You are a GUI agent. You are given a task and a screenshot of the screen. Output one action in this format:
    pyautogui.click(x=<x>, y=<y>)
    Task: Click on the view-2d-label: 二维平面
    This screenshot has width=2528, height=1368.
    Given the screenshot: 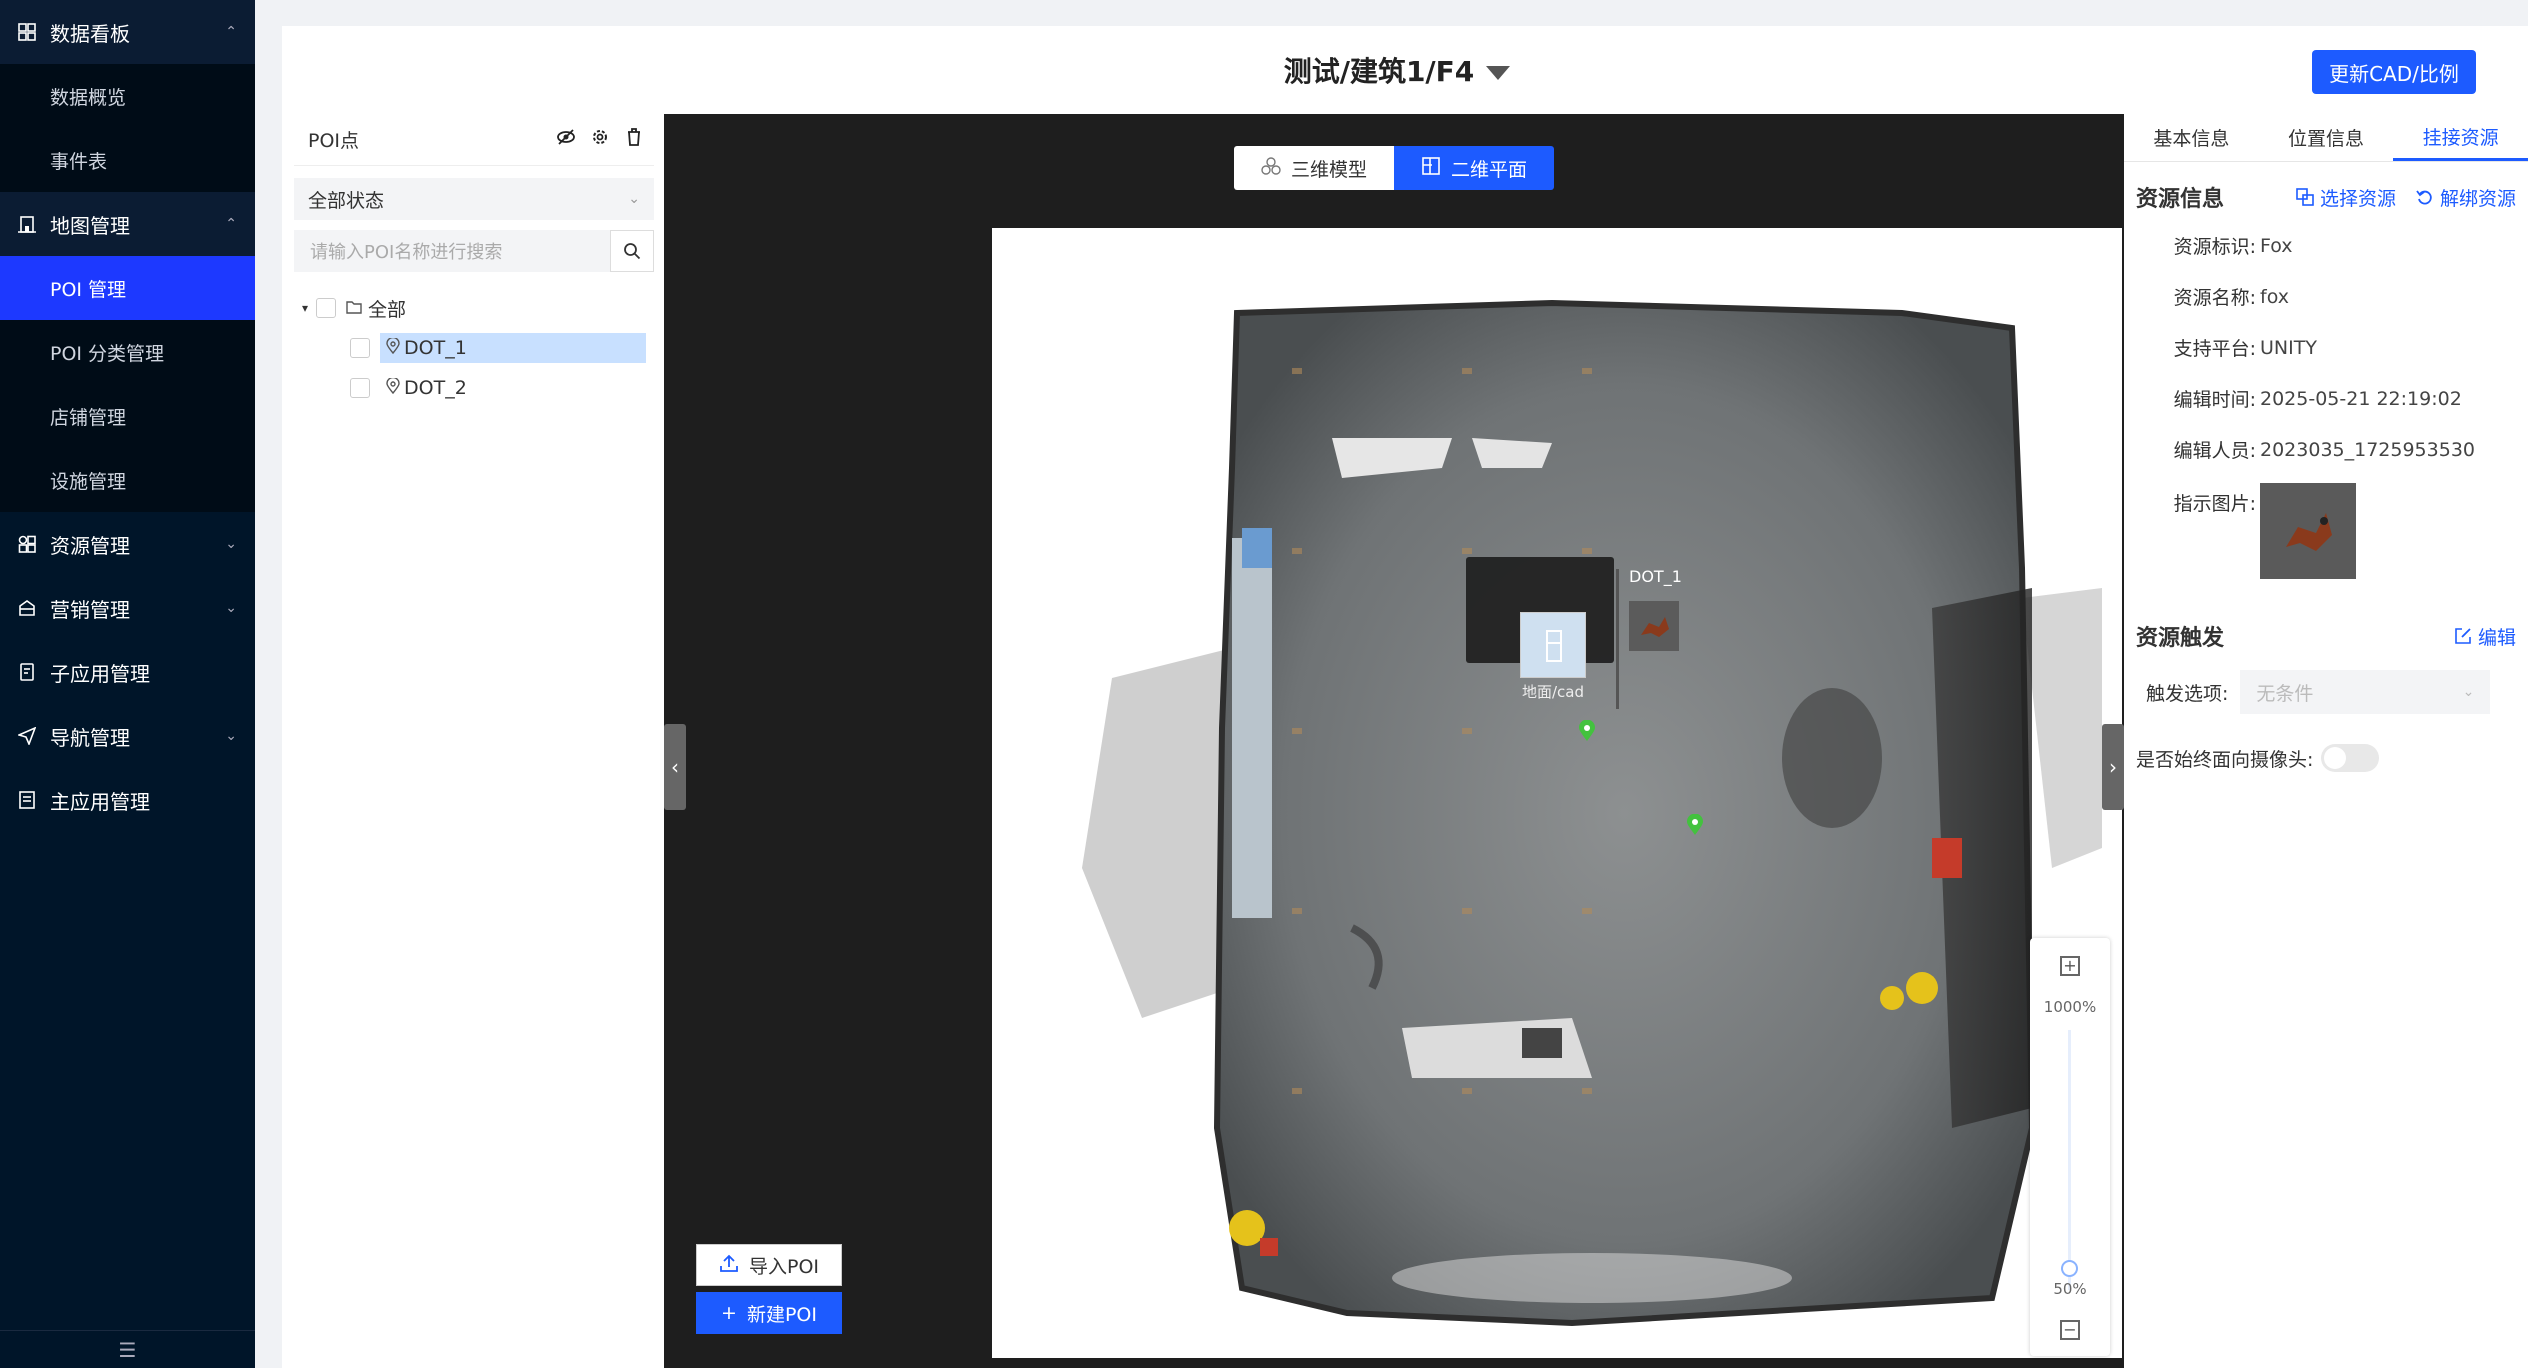 What is the action you would take?
    pyautogui.click(x=1488, y=169)
    